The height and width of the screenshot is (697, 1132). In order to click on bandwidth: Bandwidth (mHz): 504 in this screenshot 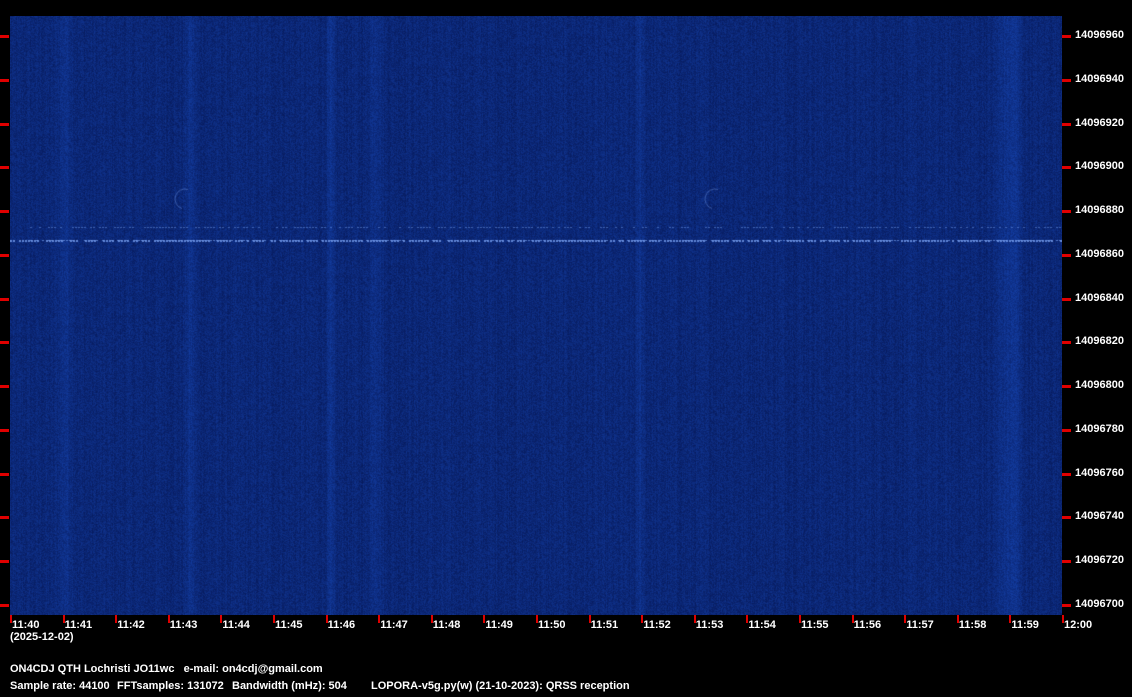, I will do `click(289, 686)`.